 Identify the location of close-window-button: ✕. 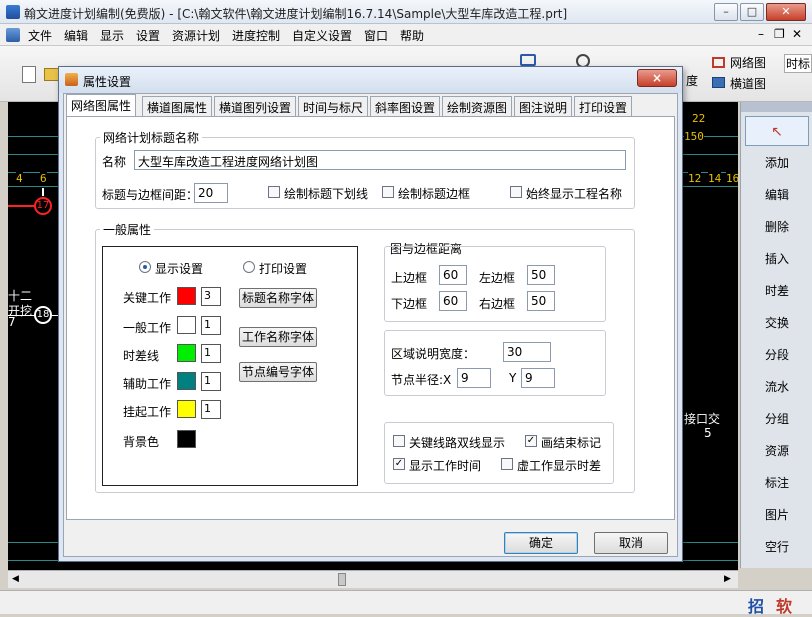
(786, 12).